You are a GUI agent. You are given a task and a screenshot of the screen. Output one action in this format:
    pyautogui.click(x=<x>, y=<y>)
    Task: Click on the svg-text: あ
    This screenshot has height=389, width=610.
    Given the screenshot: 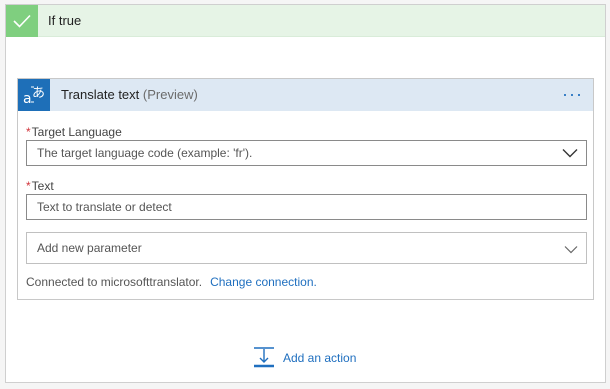 What is the action you would take?
    pyautogui.click(x=38, y=93)
    